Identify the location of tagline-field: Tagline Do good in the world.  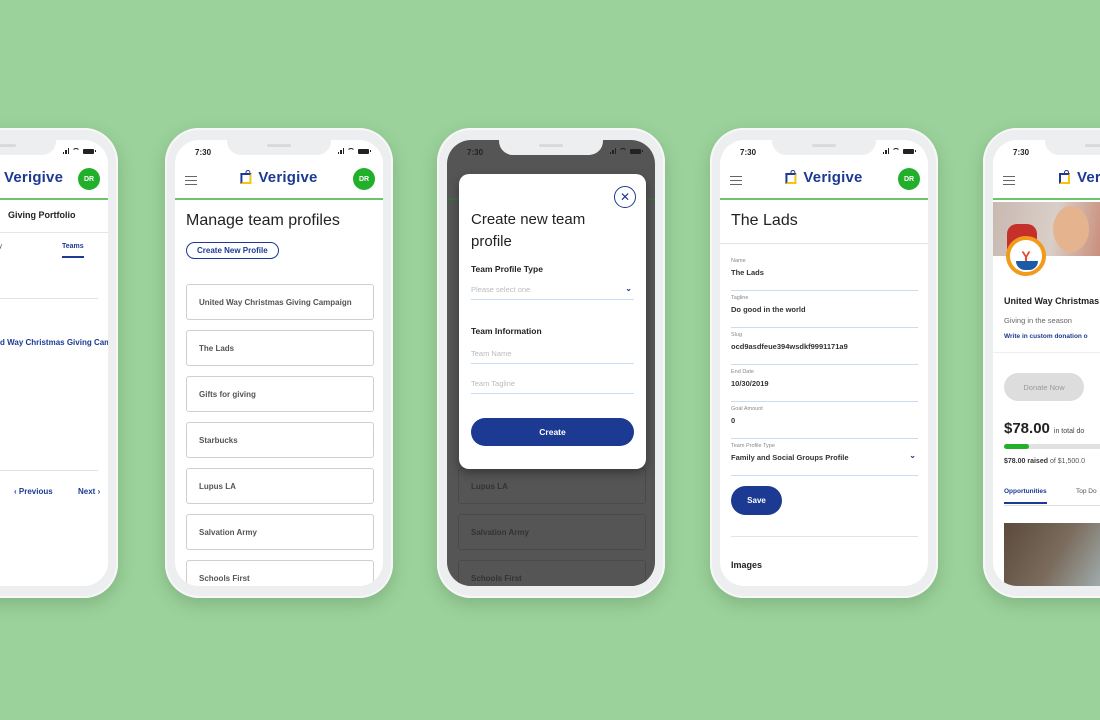
(824, 309).